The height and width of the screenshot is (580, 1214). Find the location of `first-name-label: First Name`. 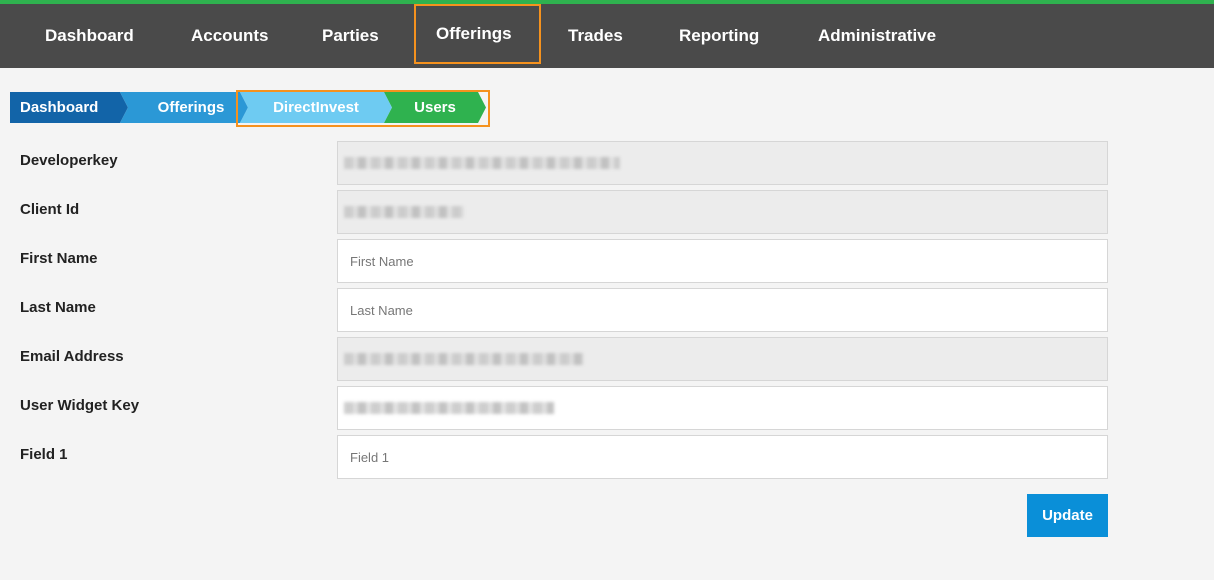

first-name-label: First Name is located at coordinates (59, 258).